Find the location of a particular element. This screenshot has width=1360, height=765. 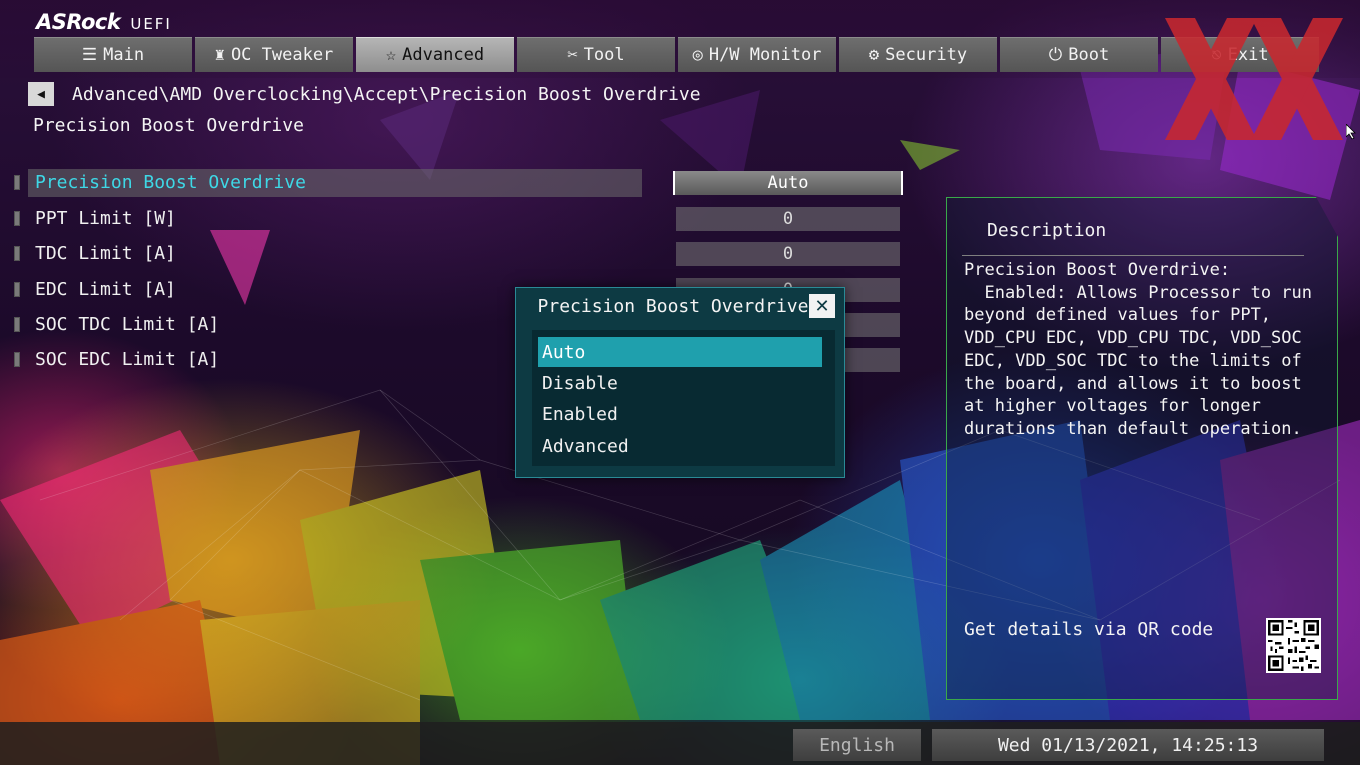

back-button: ◀ is located at coordinates (41, 94).